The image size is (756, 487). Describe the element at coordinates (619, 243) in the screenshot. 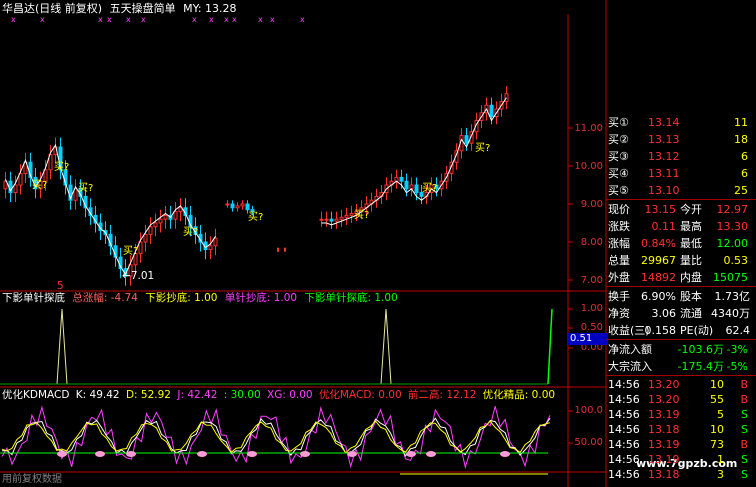

I see `stat-label: 涨幅` at that location.